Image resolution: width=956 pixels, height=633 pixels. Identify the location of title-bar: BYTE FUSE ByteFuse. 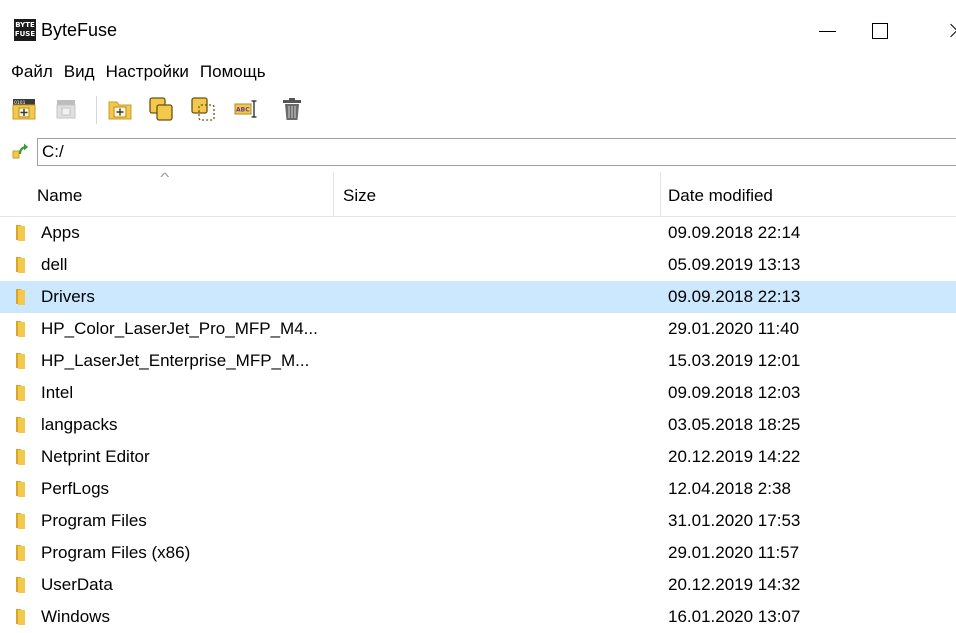
(478, 29).